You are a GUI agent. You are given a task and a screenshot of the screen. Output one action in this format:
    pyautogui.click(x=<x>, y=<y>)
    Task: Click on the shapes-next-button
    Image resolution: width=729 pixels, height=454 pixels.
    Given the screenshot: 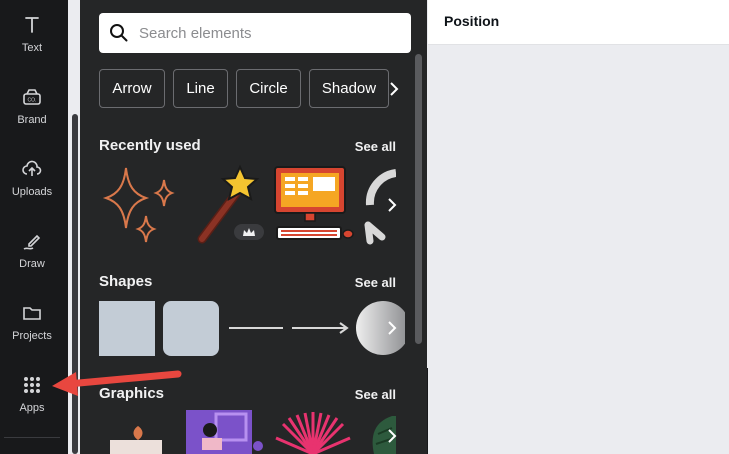 What is the action you would take?
    pyautogui.click(x=392, y=328)
    